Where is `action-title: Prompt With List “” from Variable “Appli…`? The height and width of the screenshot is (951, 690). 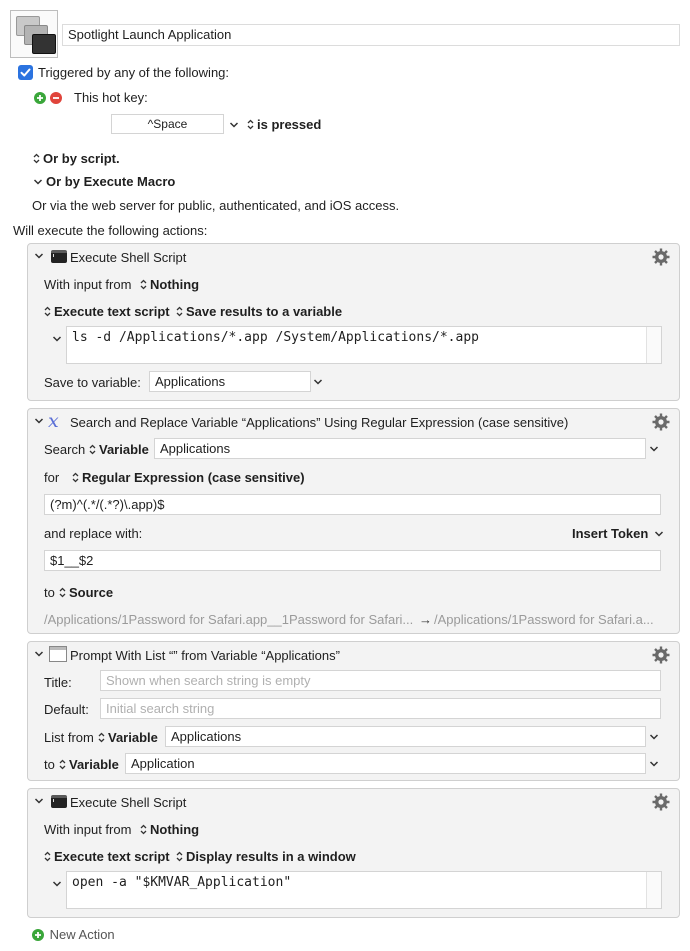 action-title: Prompt With List “” from Variable “Appli… is located at coordinates (205, 655).